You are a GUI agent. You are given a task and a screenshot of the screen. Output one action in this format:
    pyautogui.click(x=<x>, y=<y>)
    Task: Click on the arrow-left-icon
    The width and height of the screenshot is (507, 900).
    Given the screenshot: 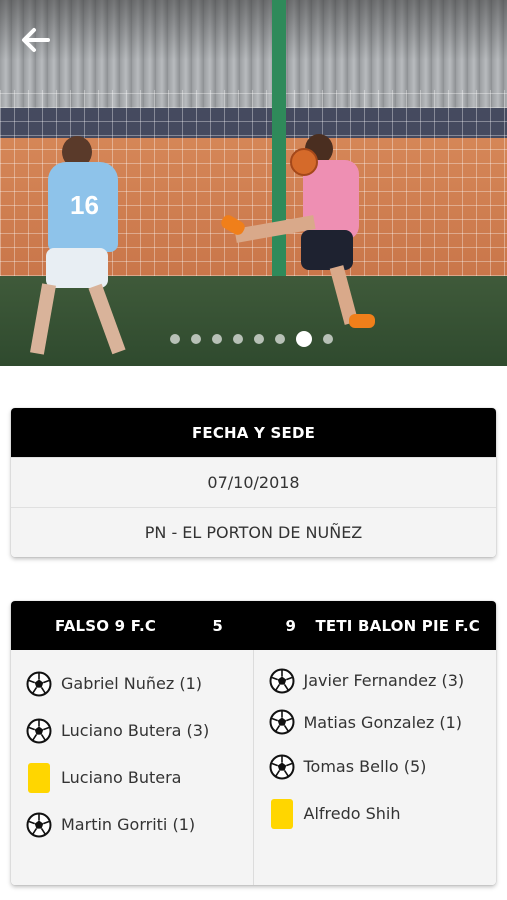 What is the action you would take?
    pyautogui.click(x=36, y=40)
    